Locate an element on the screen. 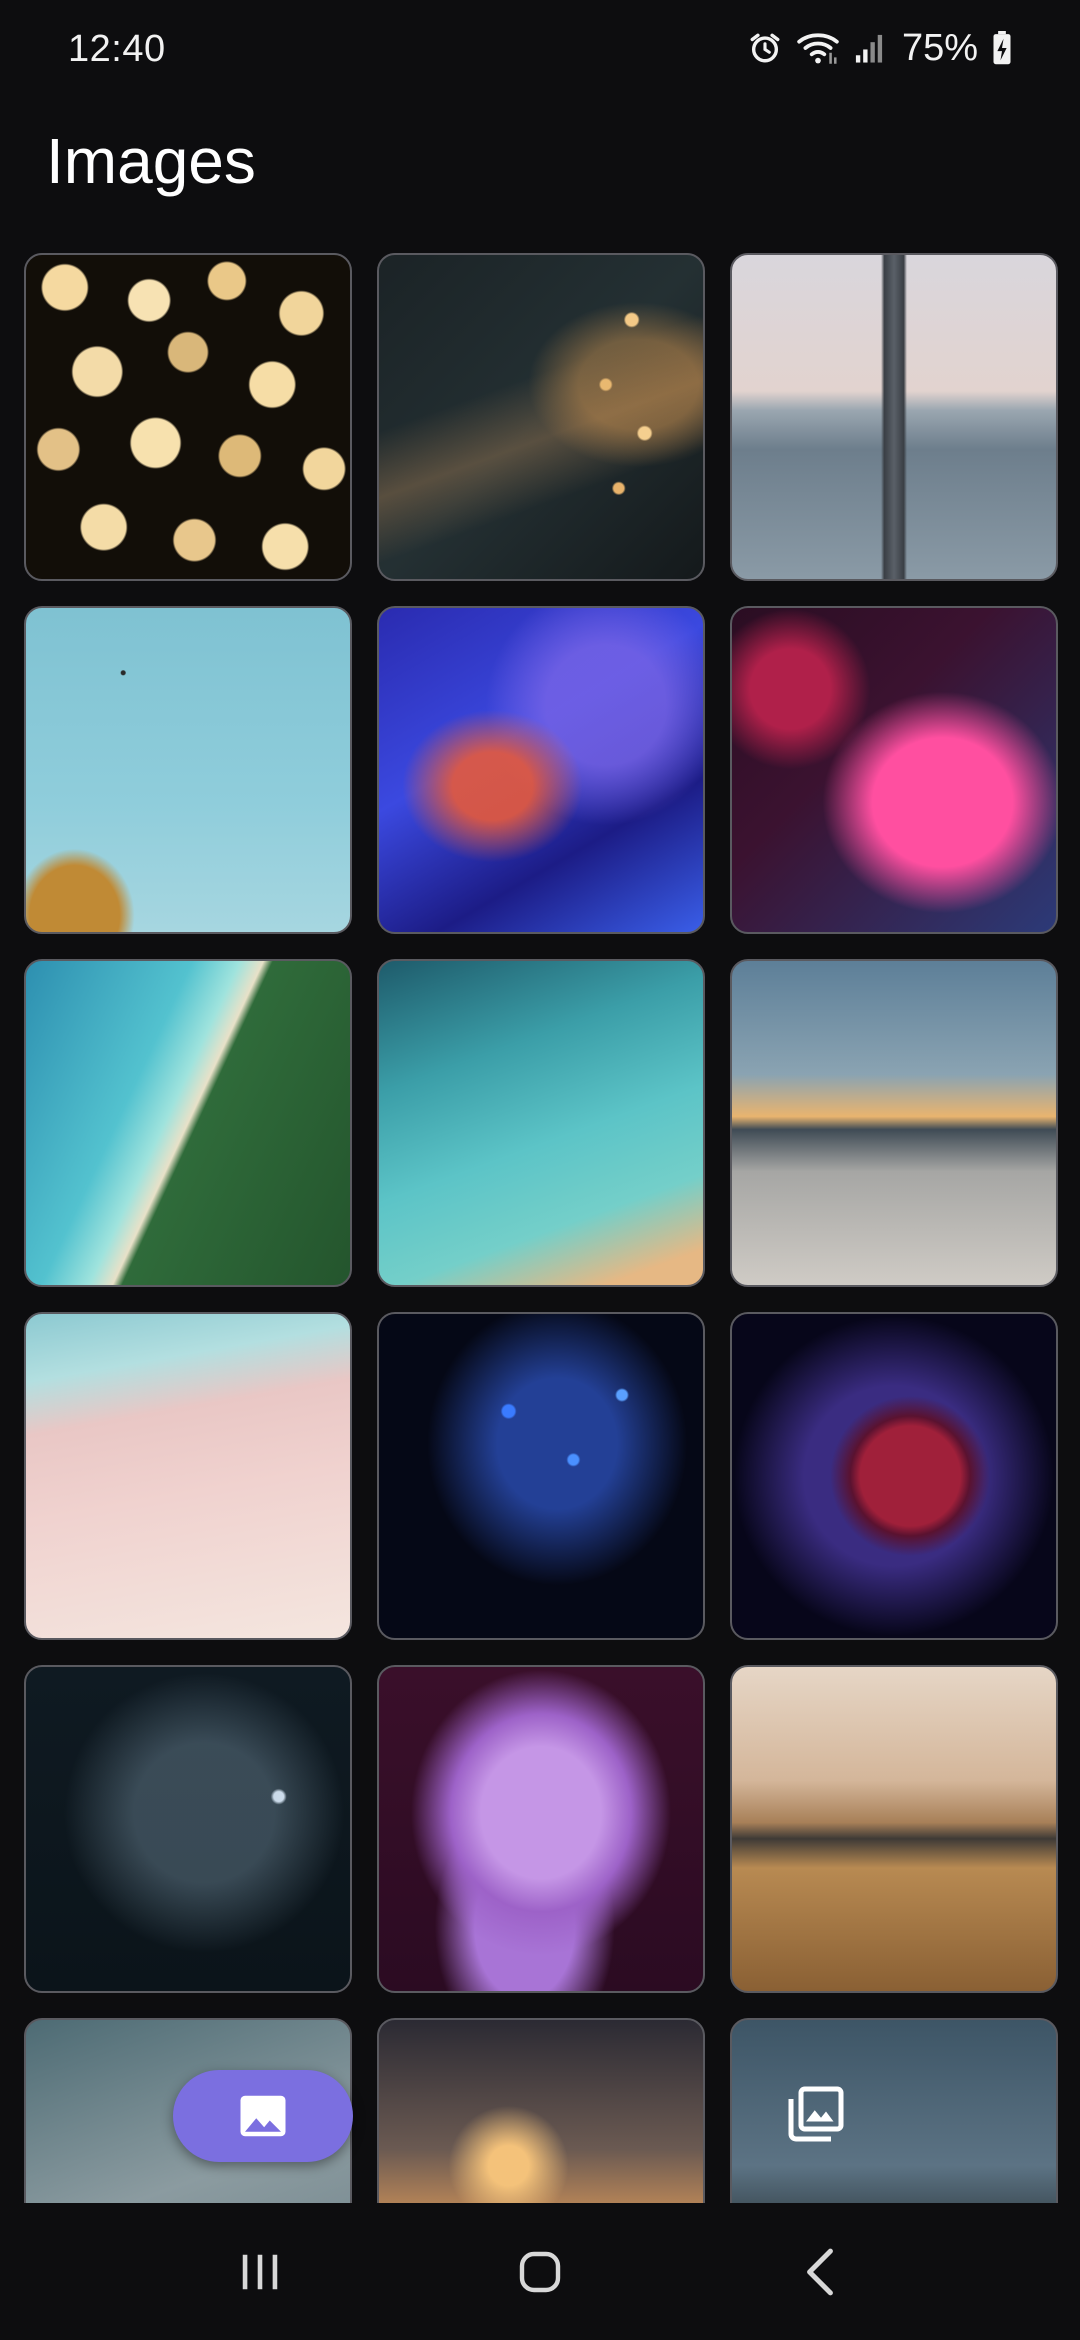 This screenshot has width=1080, height=2340. back-button is located at coordinates (820, 2272).